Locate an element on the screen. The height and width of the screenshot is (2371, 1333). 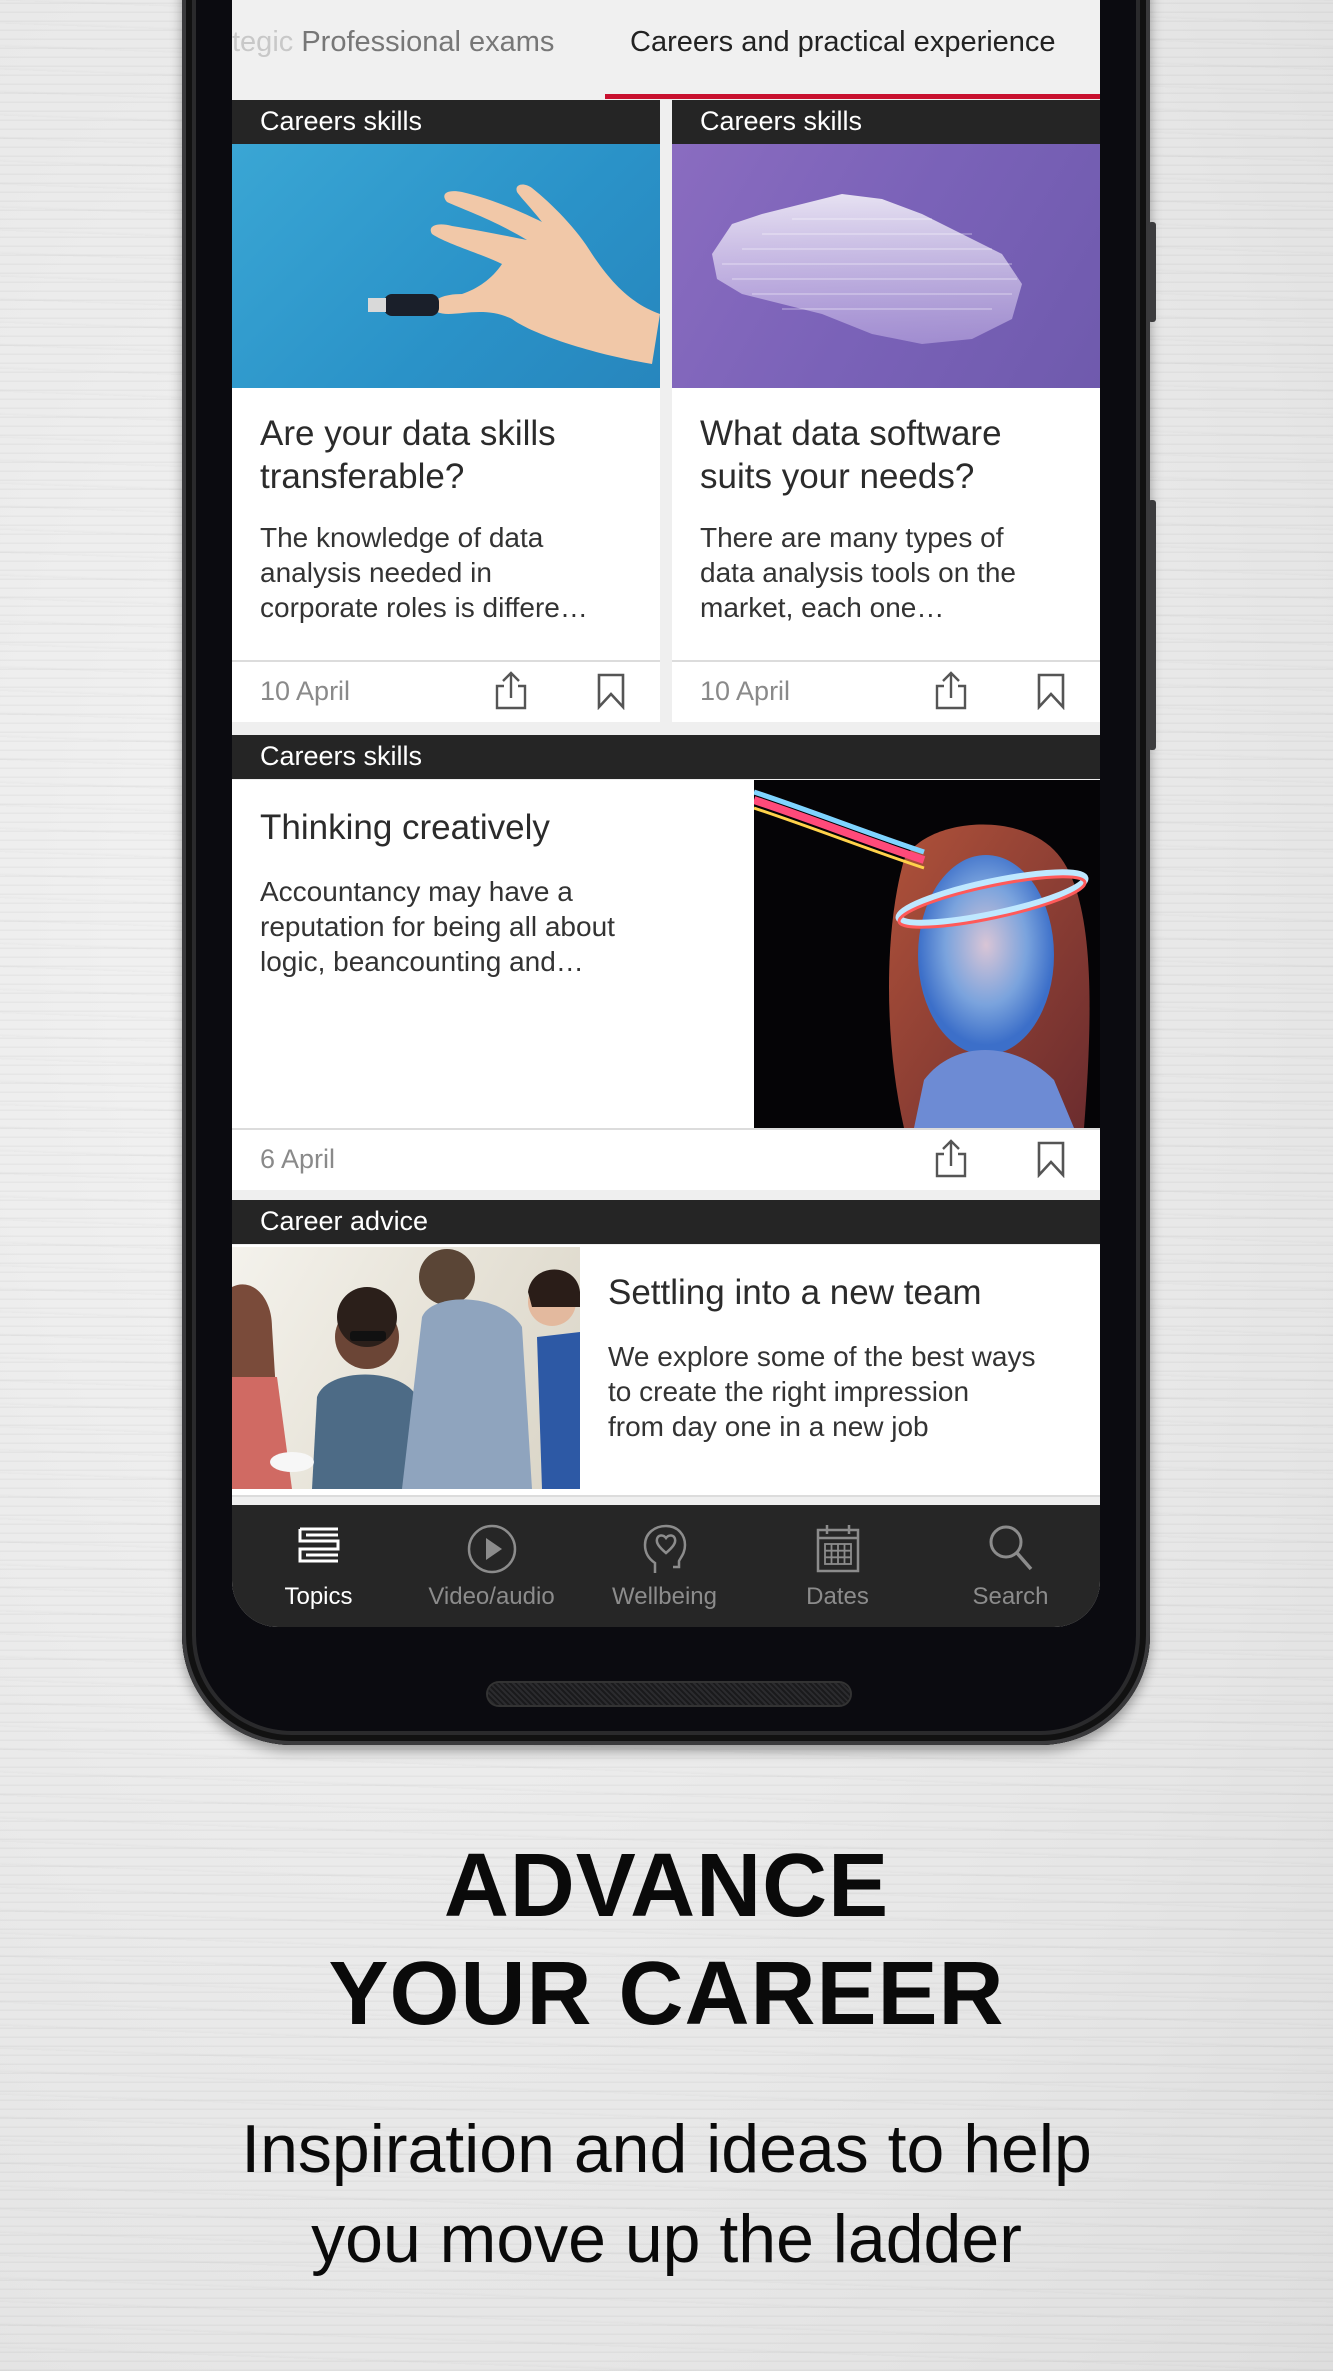
nav-label: Topics is located at coordinates (318, 1596).